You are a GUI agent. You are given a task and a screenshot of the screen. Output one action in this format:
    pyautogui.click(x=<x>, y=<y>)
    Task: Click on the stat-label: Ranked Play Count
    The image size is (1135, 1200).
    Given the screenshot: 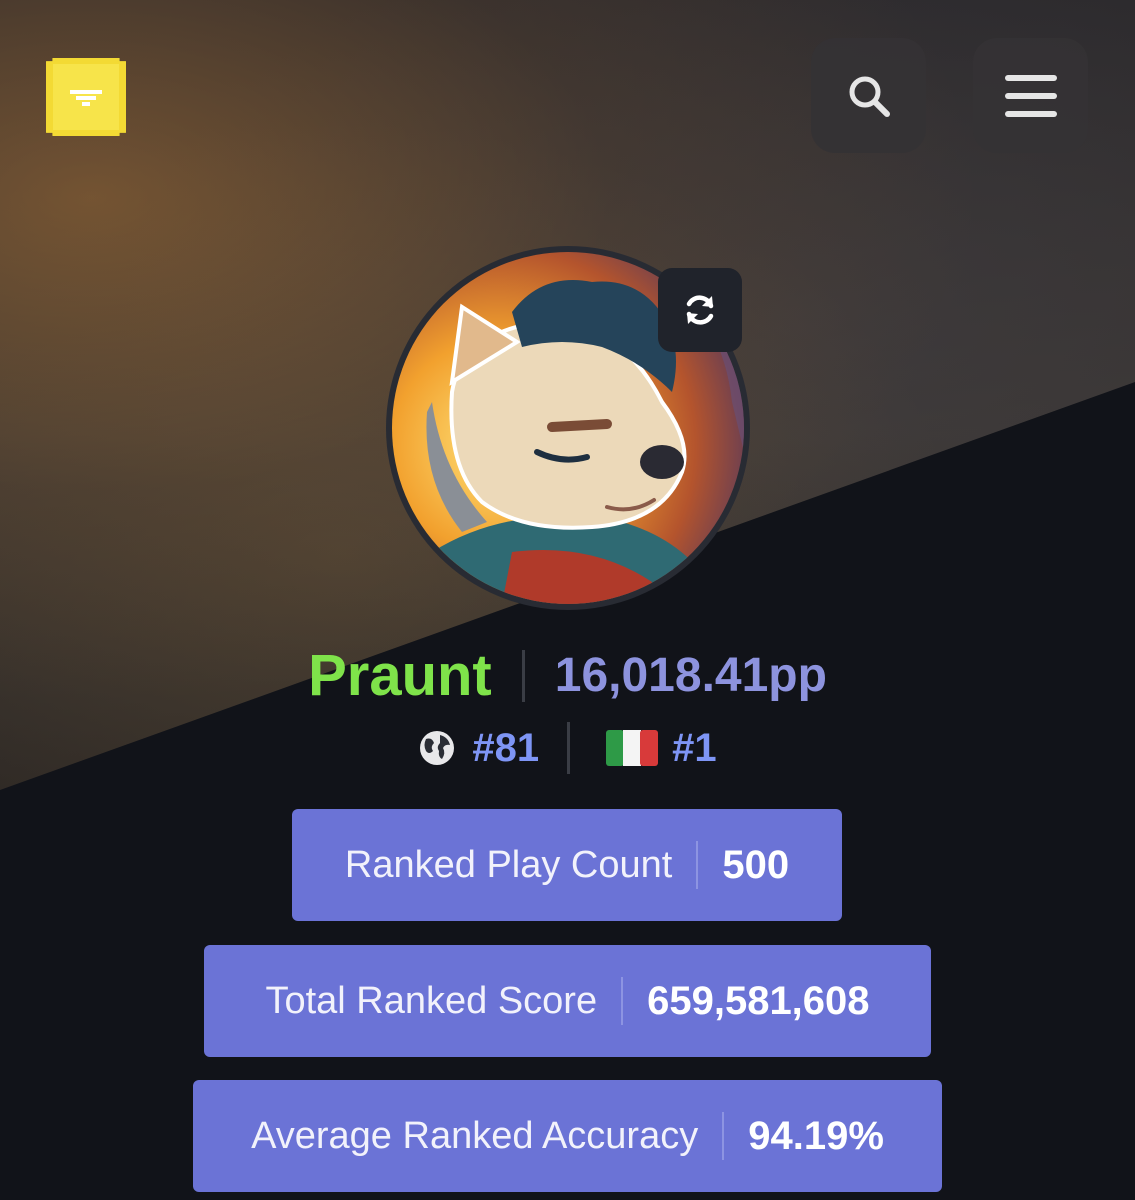 What is the action you would take?
    pyautogui.click(x=508, y=864)
    